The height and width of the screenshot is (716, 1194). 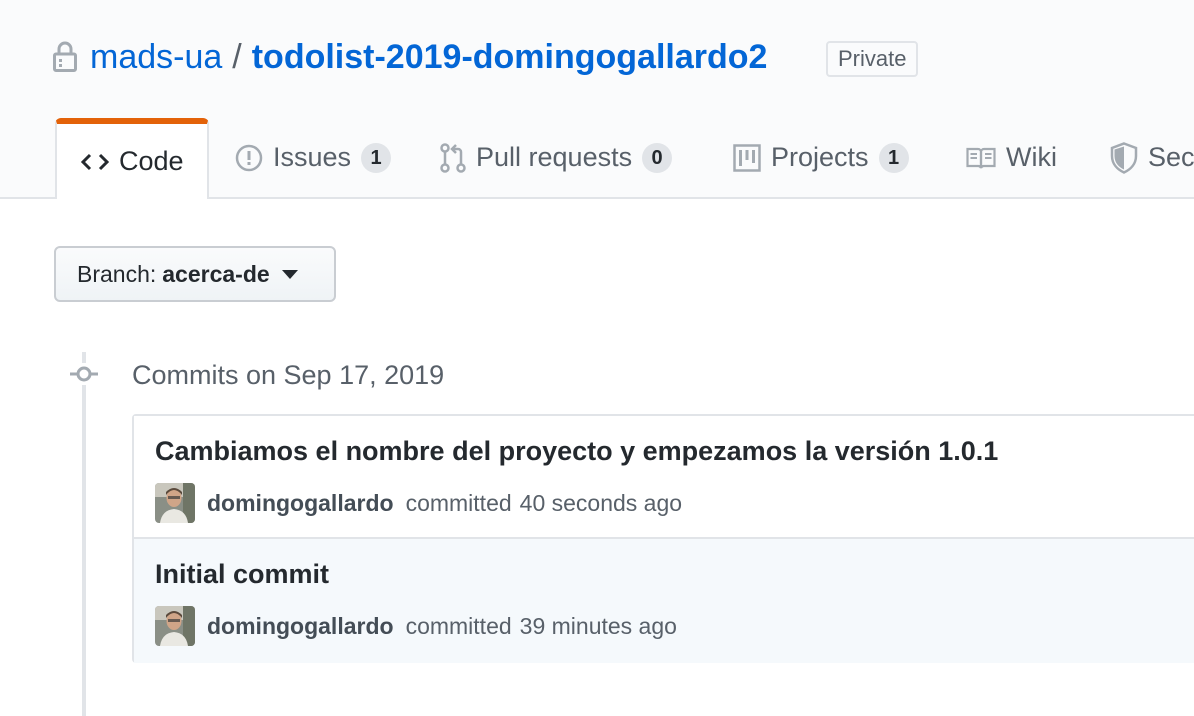 What do you see at coordinates (657, 157) in the screenshot?
I see `pull-requests-counter: 0` at bounding box center [657, 157].